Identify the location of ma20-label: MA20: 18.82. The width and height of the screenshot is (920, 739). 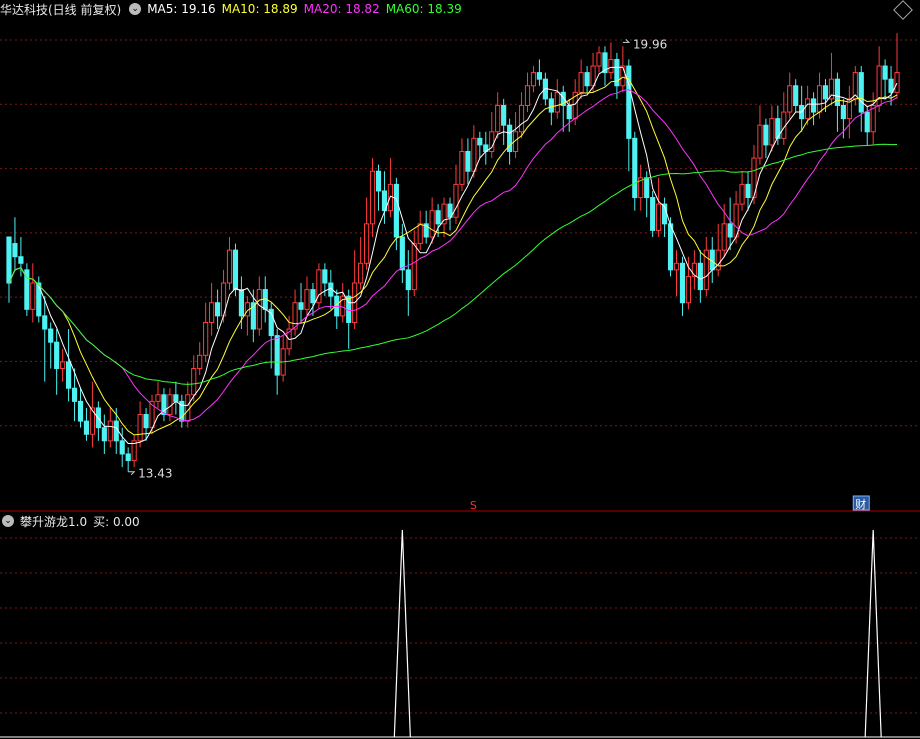
(341, 9).